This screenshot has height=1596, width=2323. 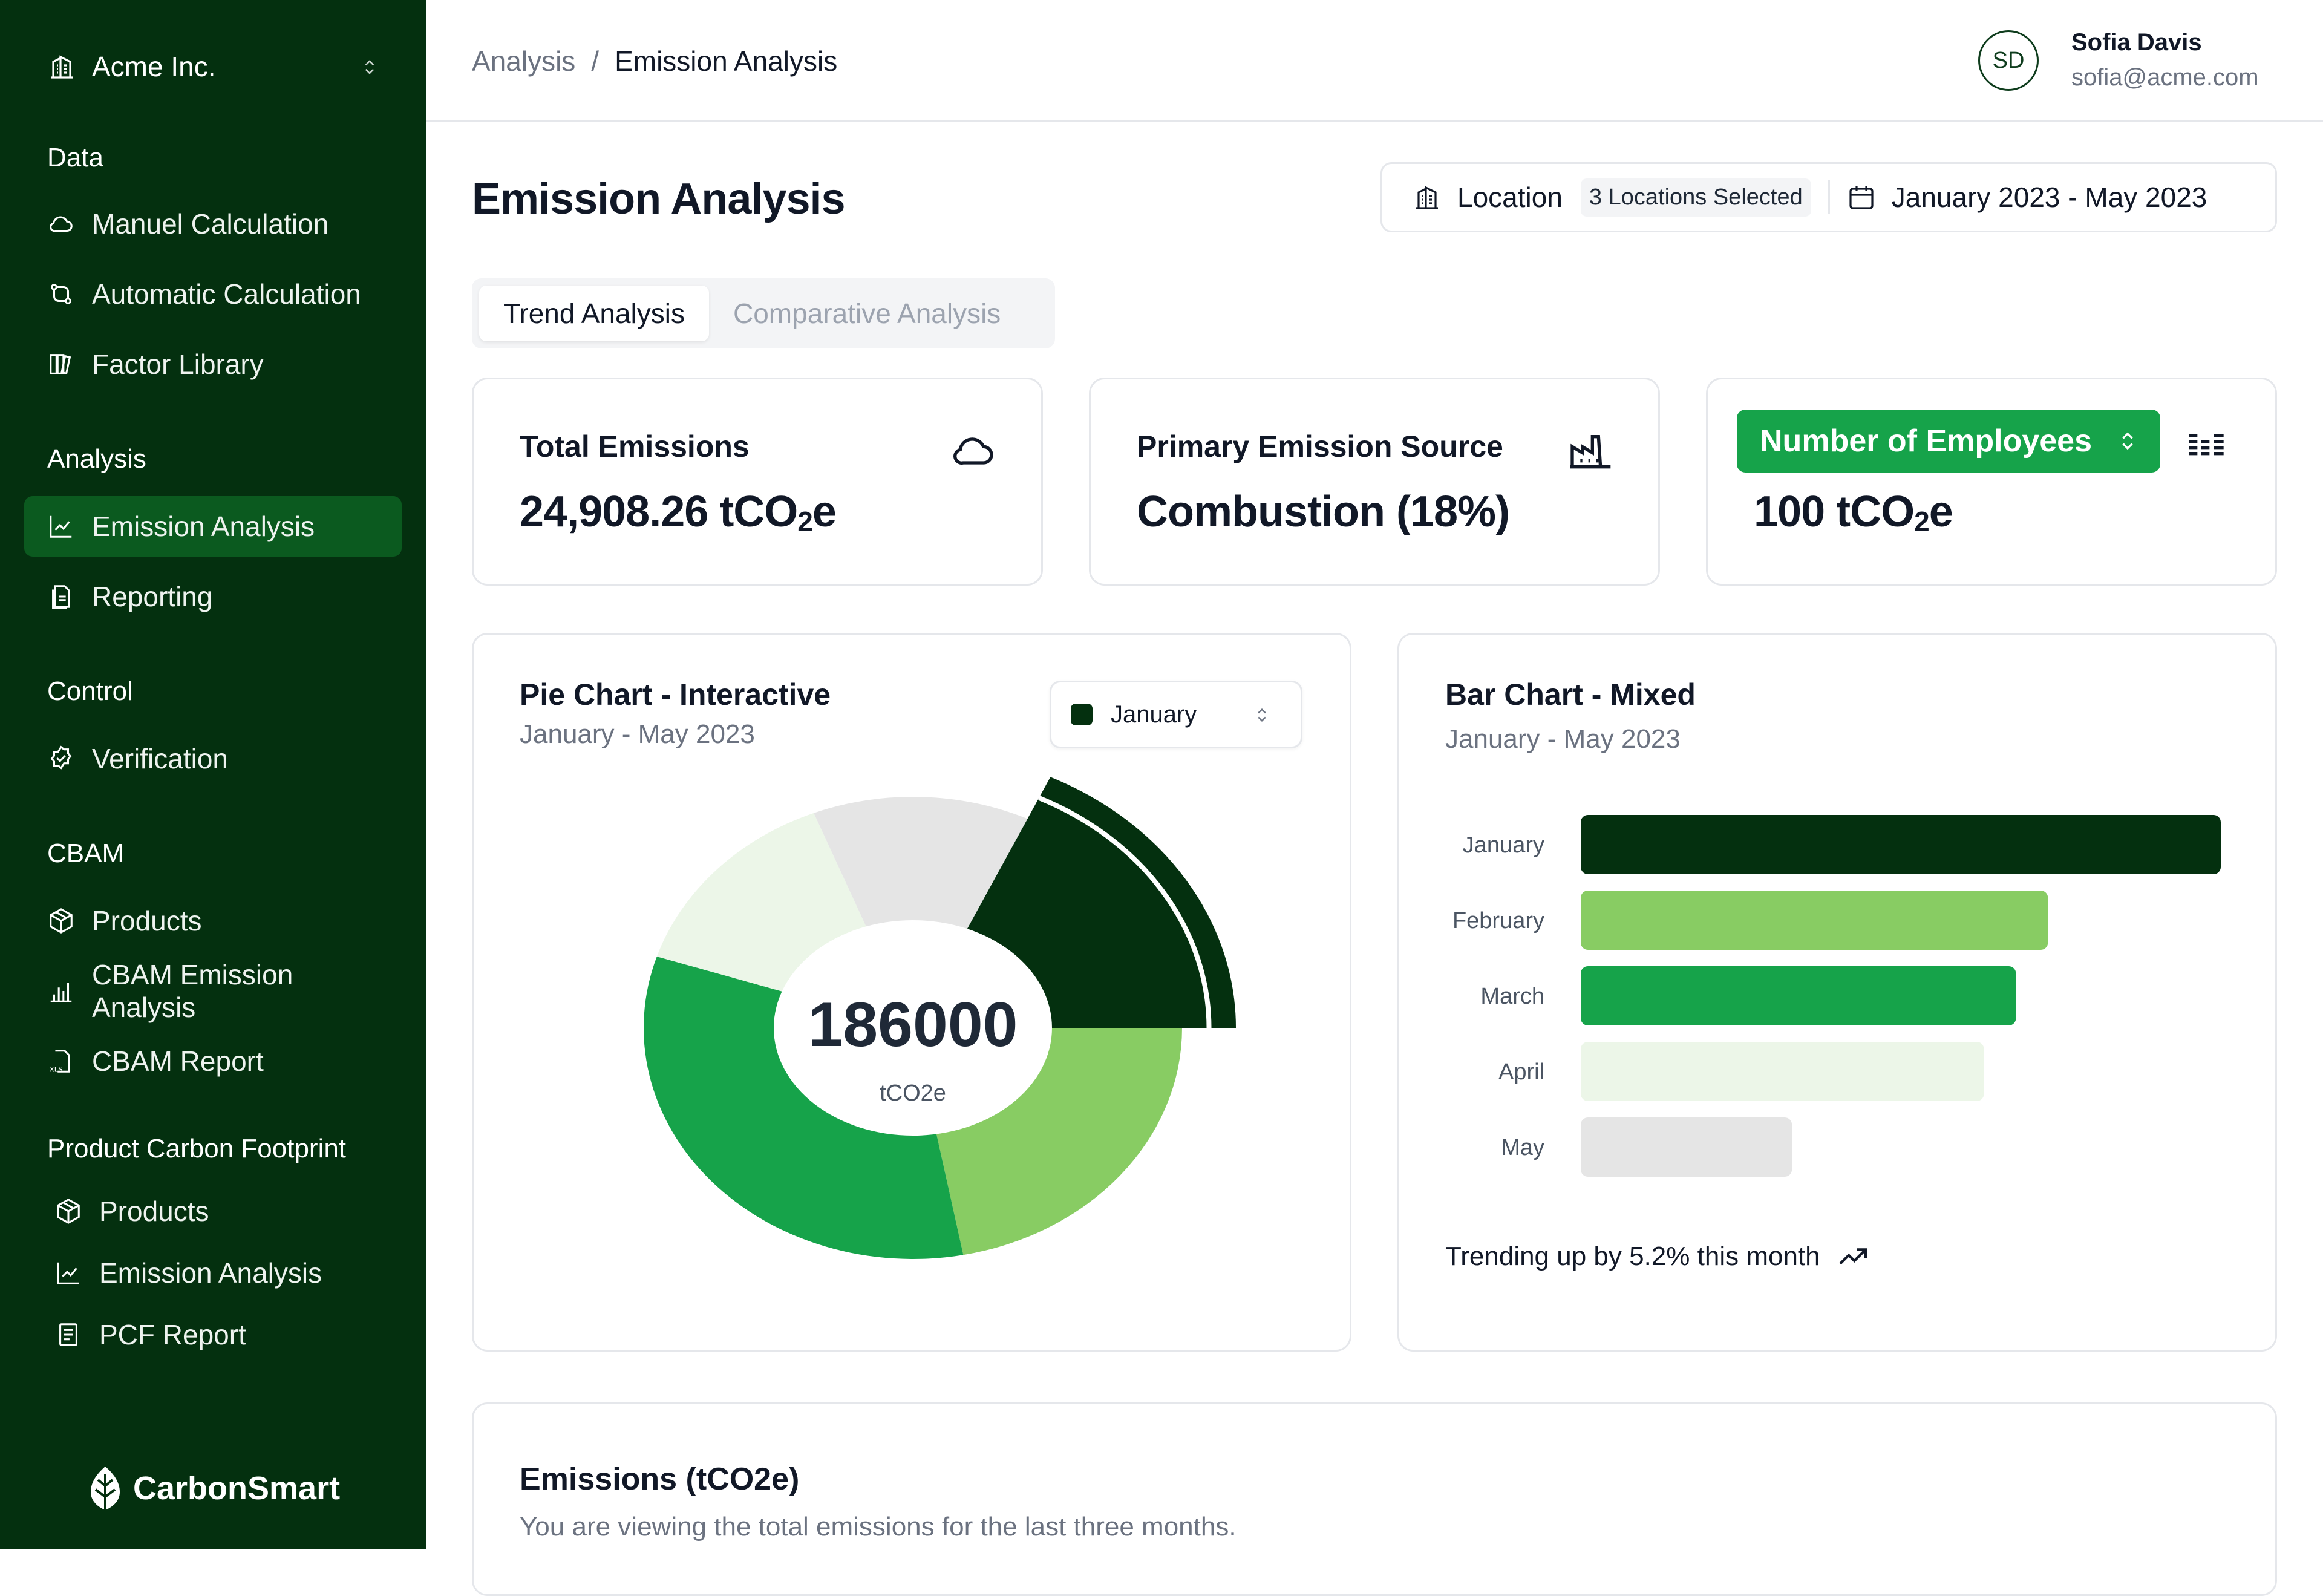 What do you see at coordinates (152, 596) in the screenshot?
I see `sidebar-item-label: Reporting` at bounding box center [152, 596].